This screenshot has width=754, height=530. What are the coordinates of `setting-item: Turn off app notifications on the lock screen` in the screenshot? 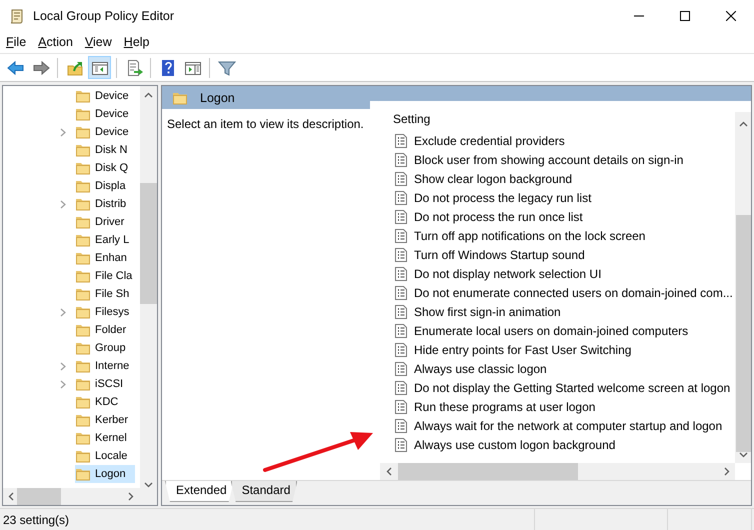 It's located at (530, 235).